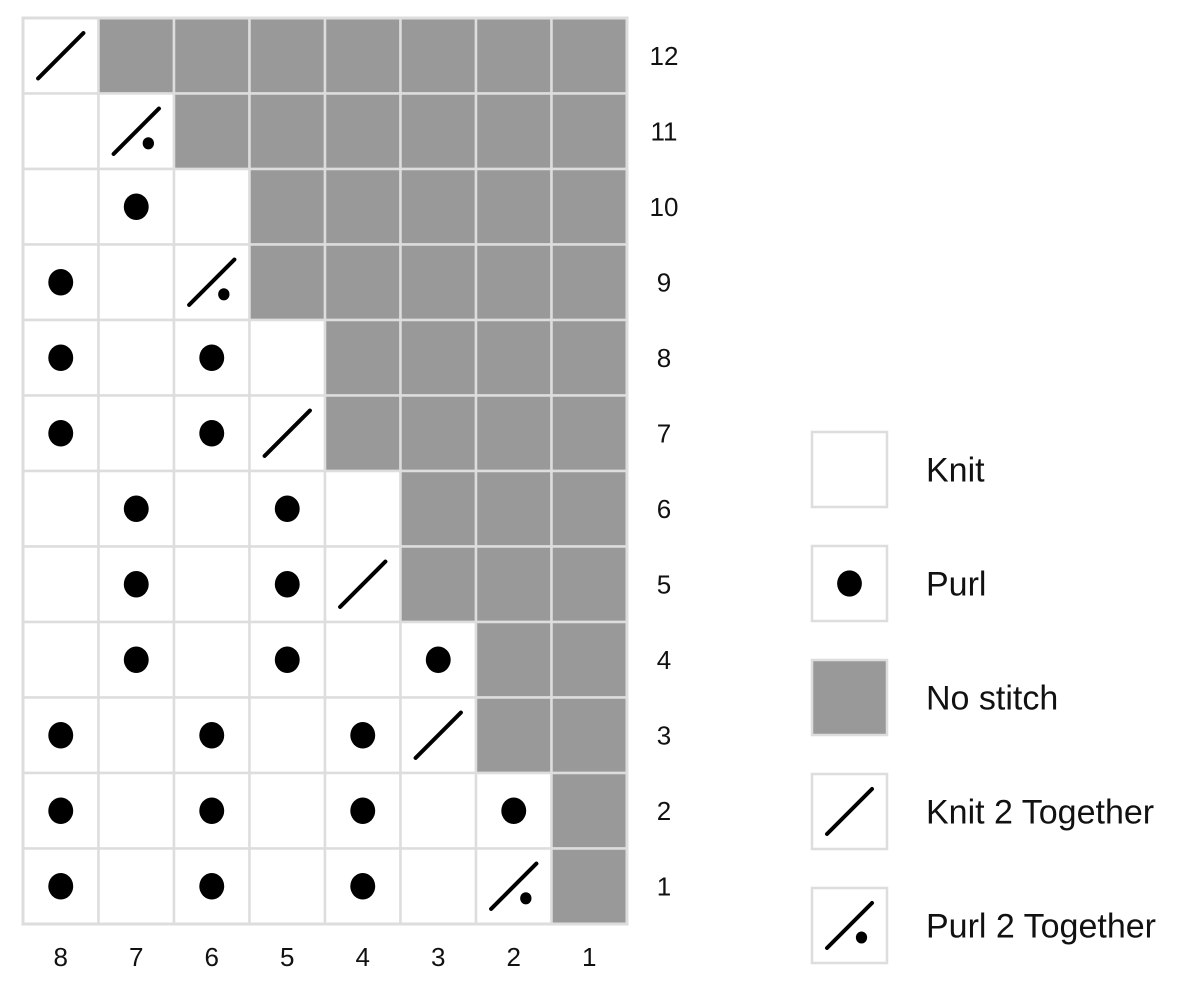  Describe the element at coordinates (955, 471) in the screenshot. I see `legend-label: Knit` at that location.